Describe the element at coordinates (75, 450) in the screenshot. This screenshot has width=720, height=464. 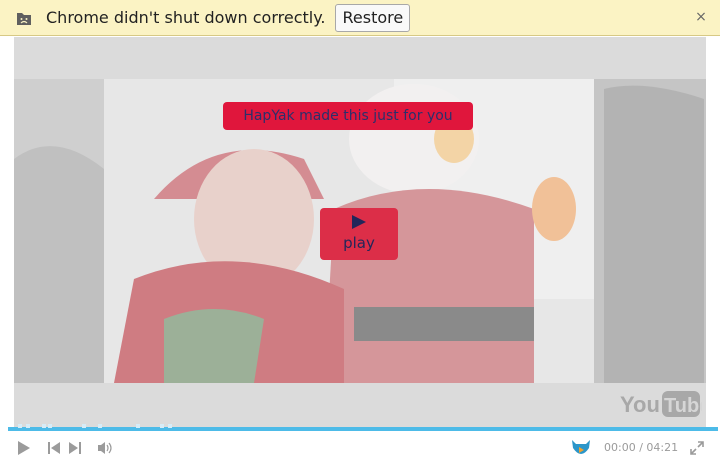
I see `next-icon` at that location.